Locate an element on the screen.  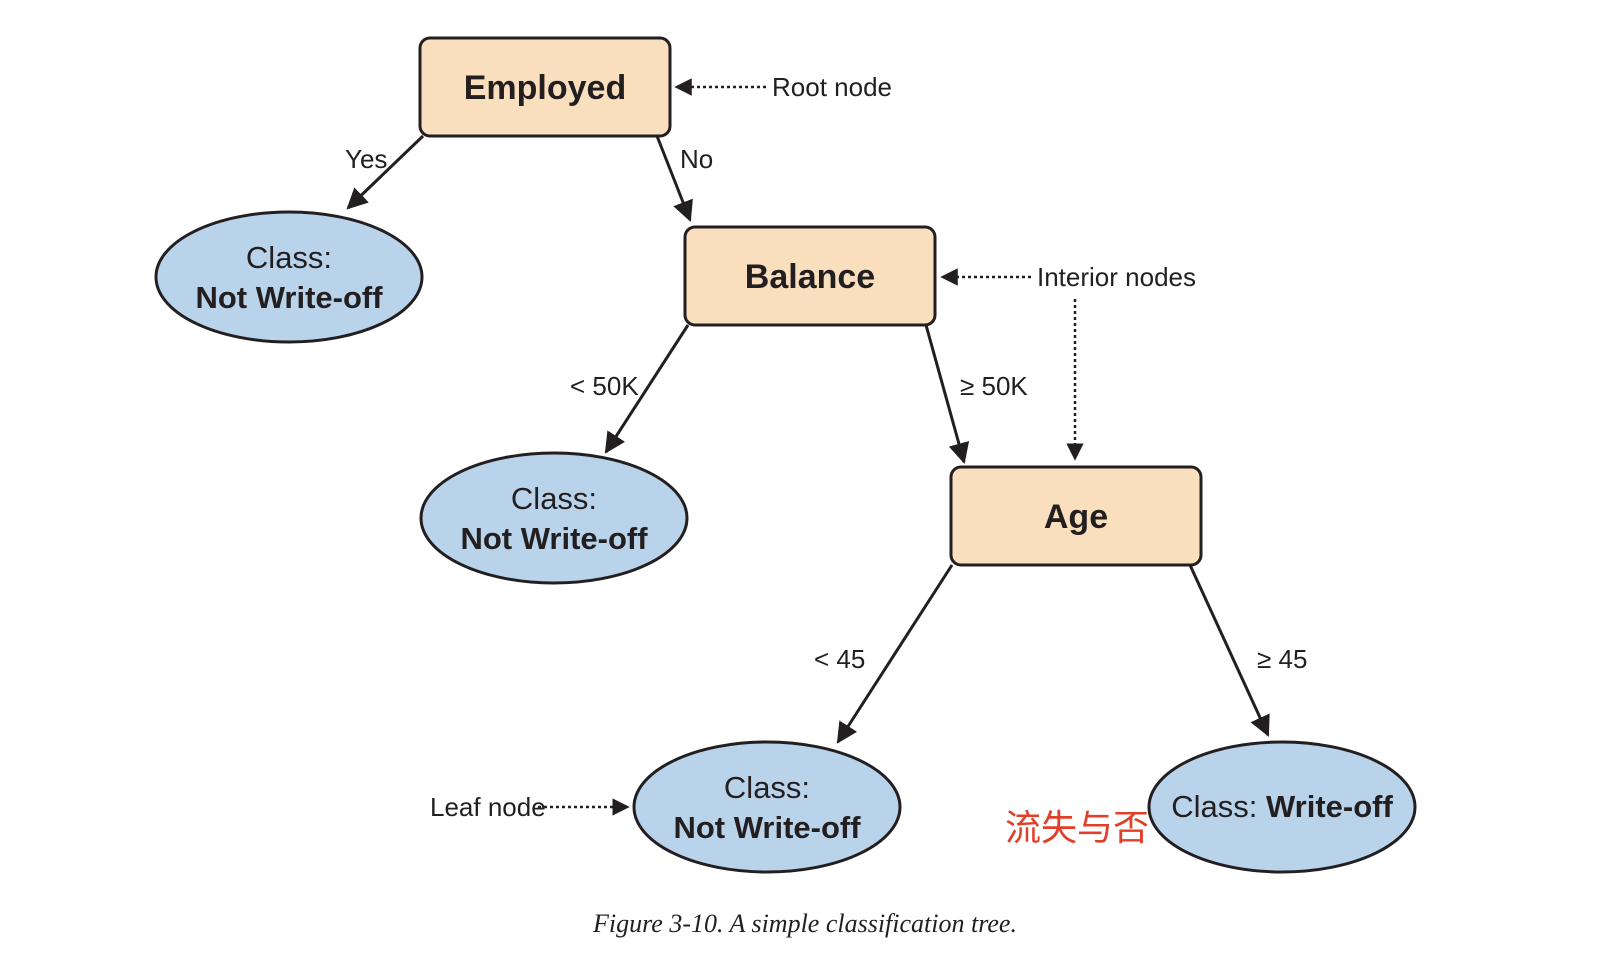
overlay-chinese-text: 流失与否 is located at coordinates (1077, 827).